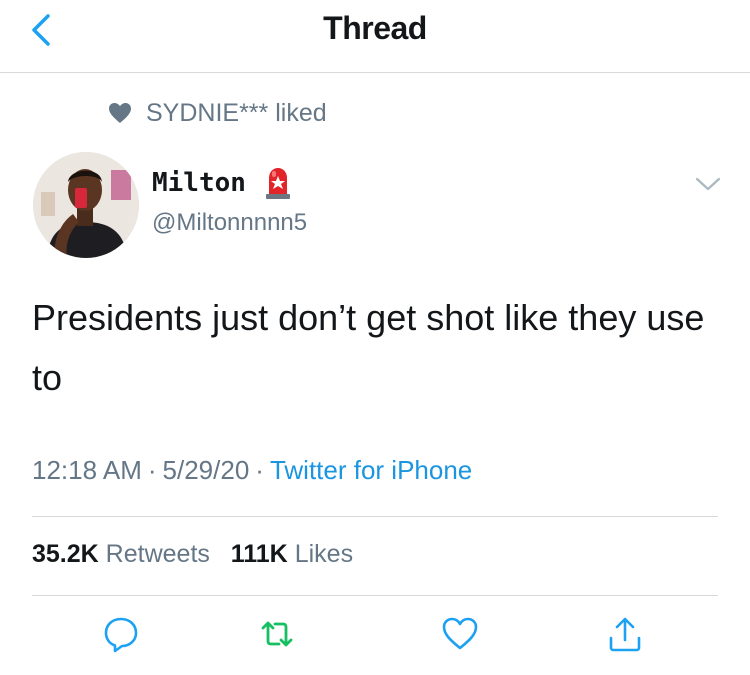  I want to click on social-context: SYDNIE*** liked, so click(217, 113).